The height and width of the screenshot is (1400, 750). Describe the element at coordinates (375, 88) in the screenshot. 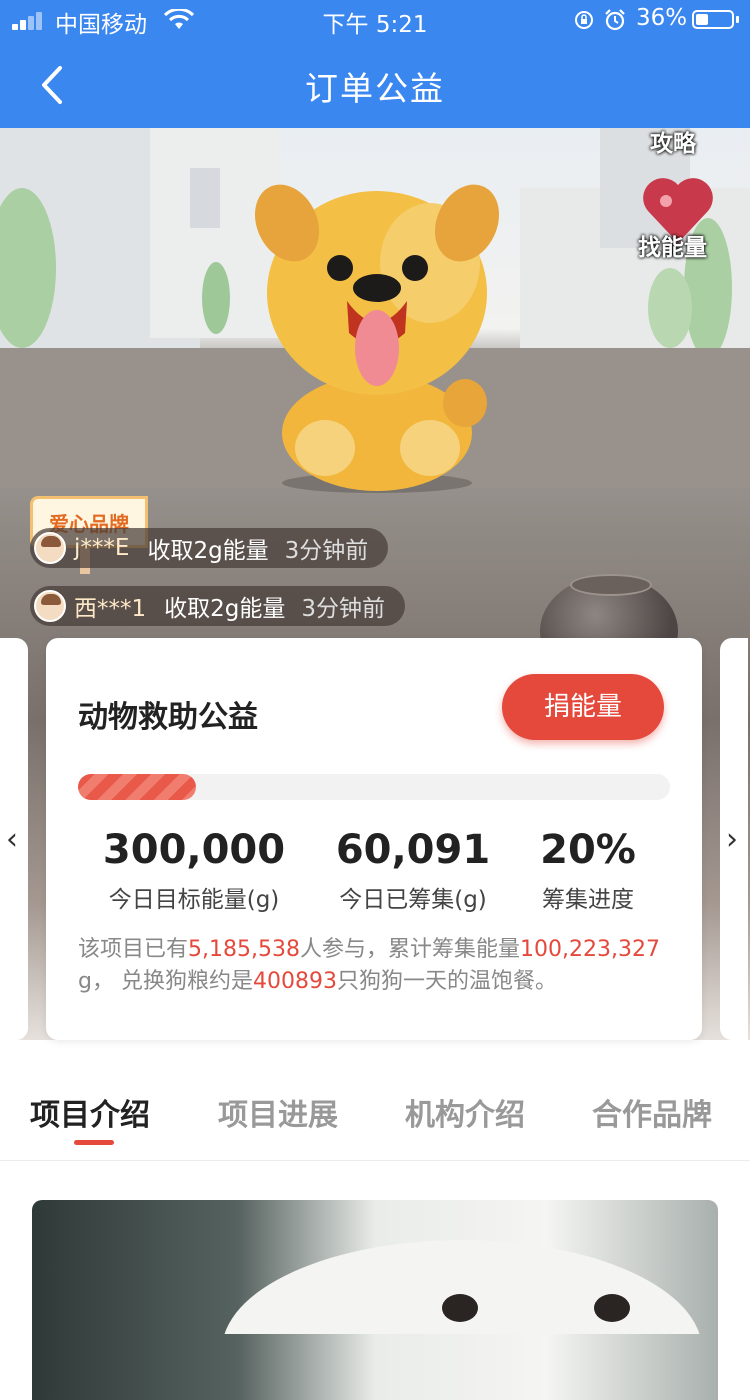

I see `page-title: 订单公益` at that location.